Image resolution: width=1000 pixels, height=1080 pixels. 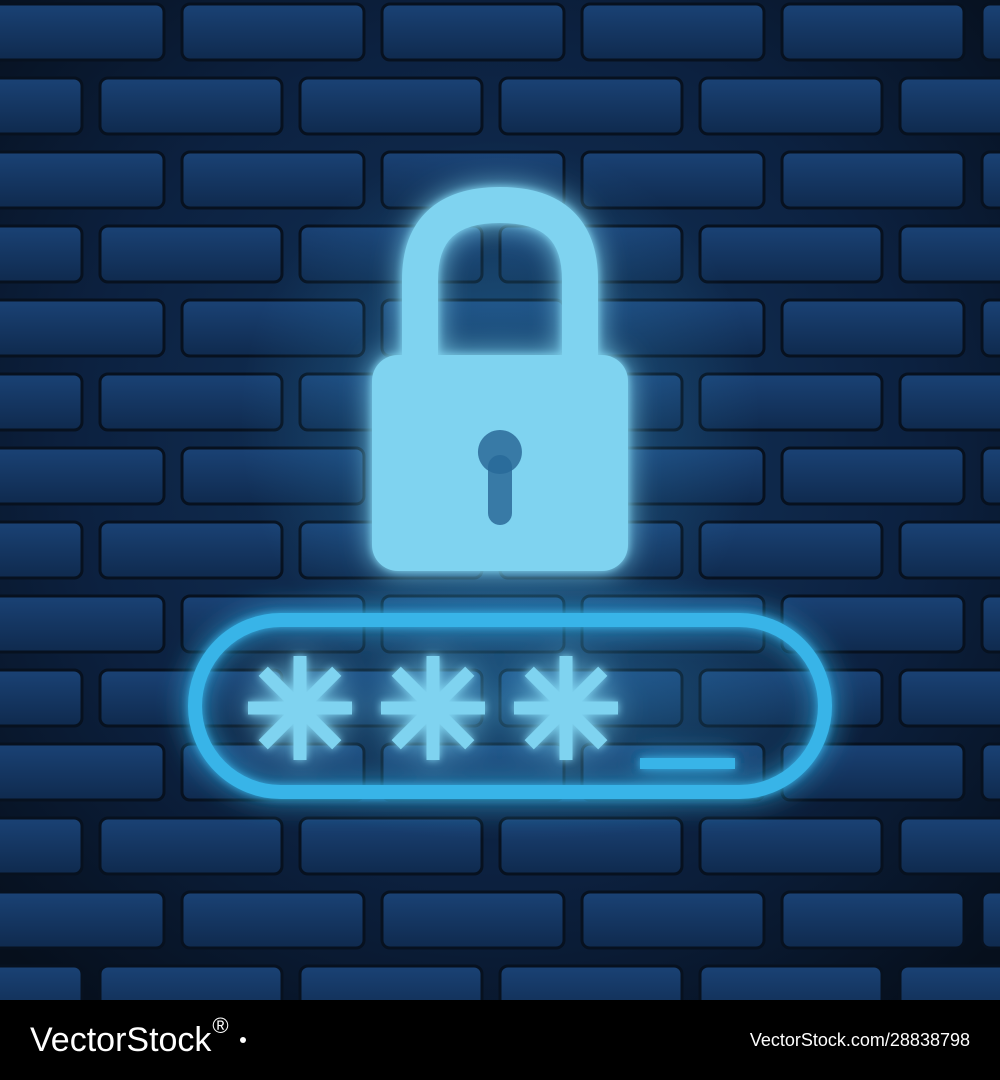 I want to click on registered-mark: ®, so click(x=220, y=1025).